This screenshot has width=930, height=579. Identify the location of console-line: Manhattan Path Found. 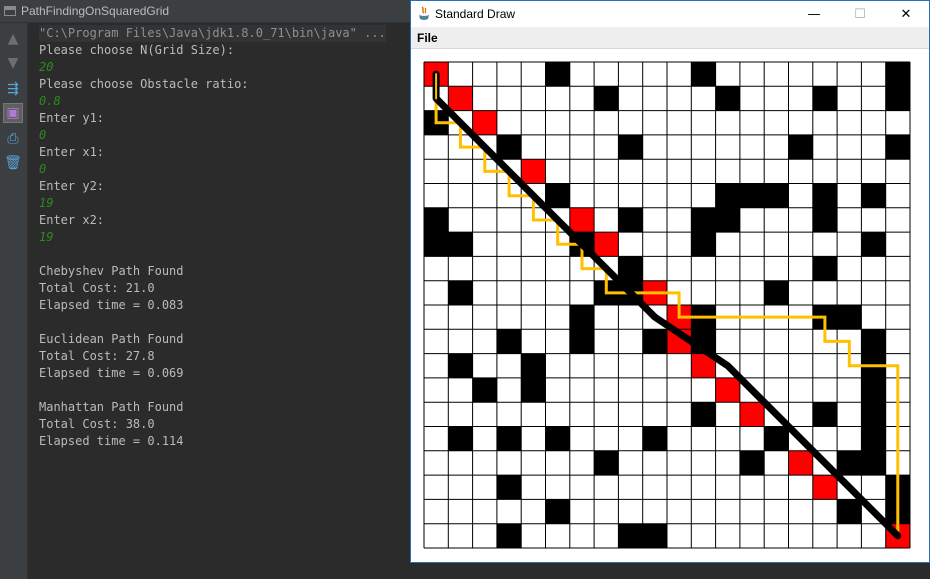
(111, 407).